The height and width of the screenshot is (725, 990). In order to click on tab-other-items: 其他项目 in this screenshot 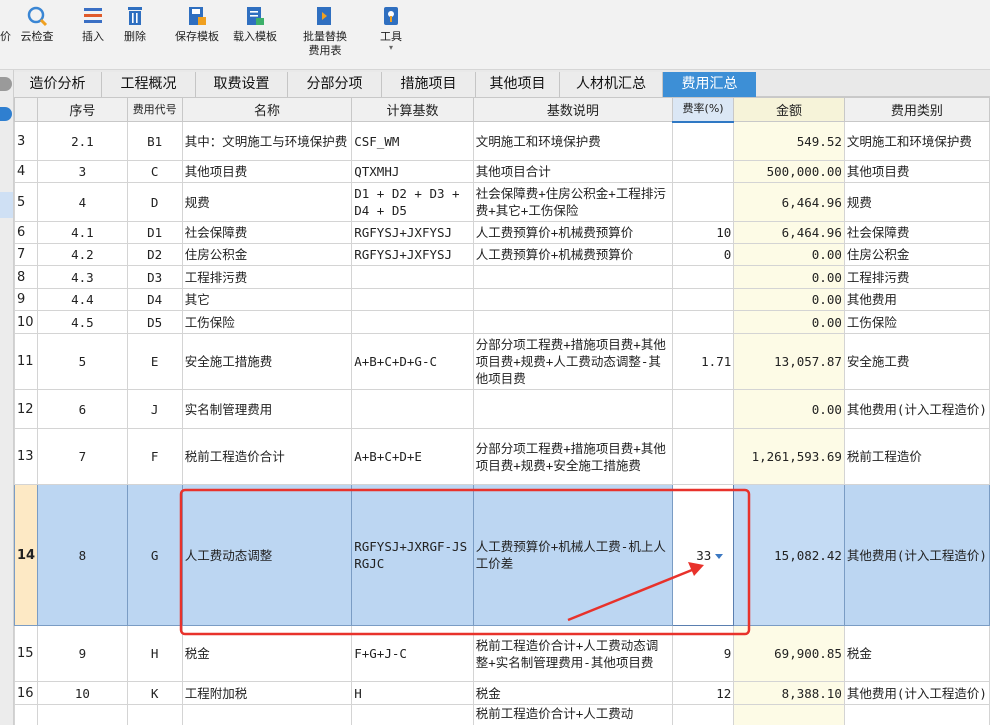, I will do `click(518, 84)`.